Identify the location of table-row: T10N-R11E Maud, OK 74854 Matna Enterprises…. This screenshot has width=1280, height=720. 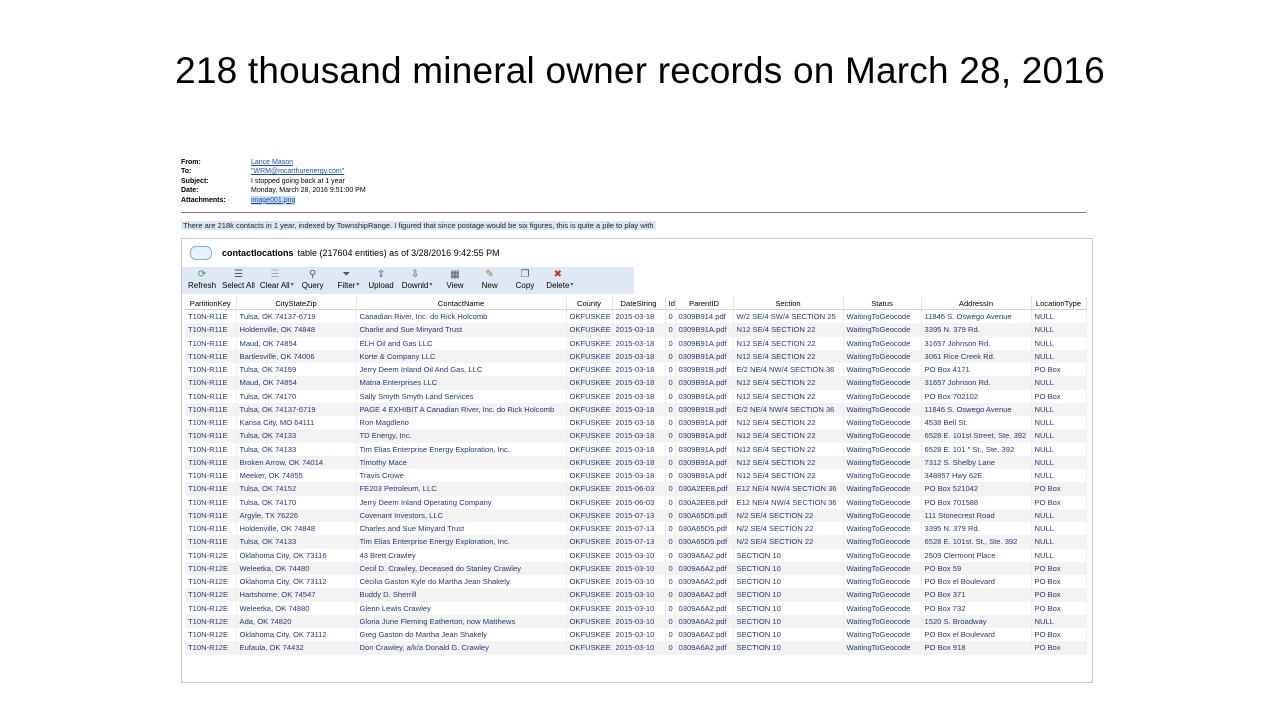
(636, 383).